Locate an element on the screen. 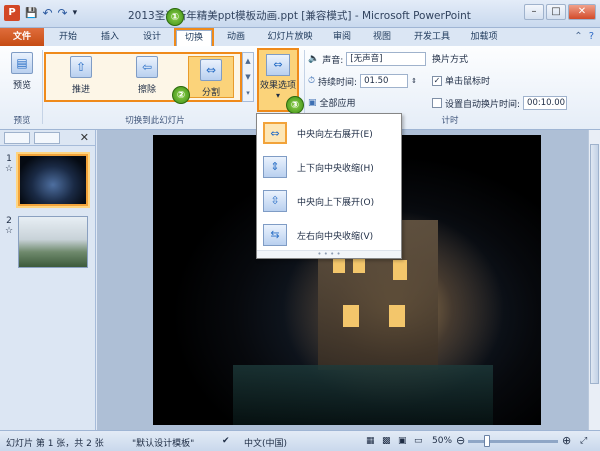 This screenshot has width=600, height=451. callout-1-badge: ① is located at coordinates (175, 17).